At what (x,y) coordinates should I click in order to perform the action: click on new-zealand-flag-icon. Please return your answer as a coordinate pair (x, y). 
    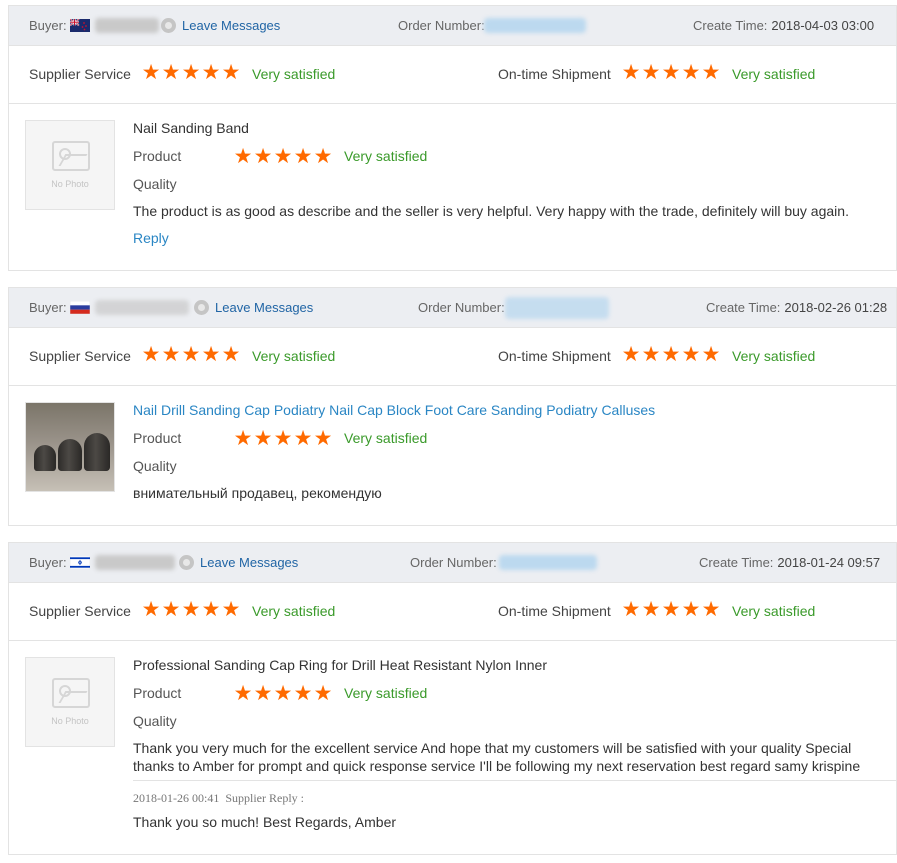
    Looking at the image, I should click on (80, 25).